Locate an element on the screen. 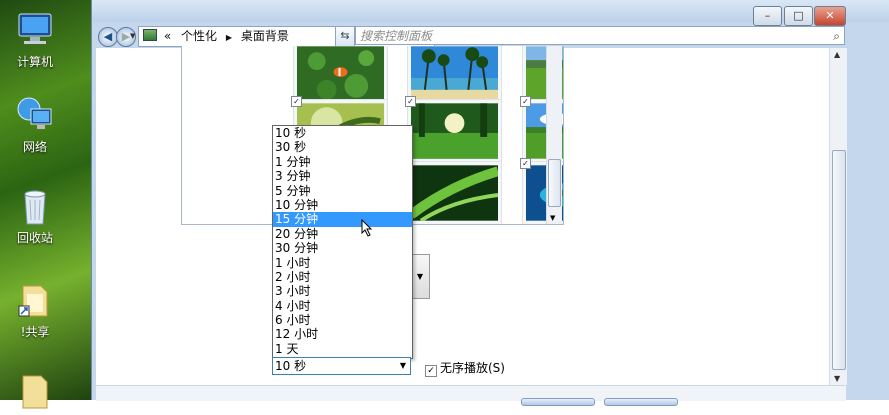 The image size is (889, 415). desktop-icon-network: 网络 is located at coordinates (35, 125).